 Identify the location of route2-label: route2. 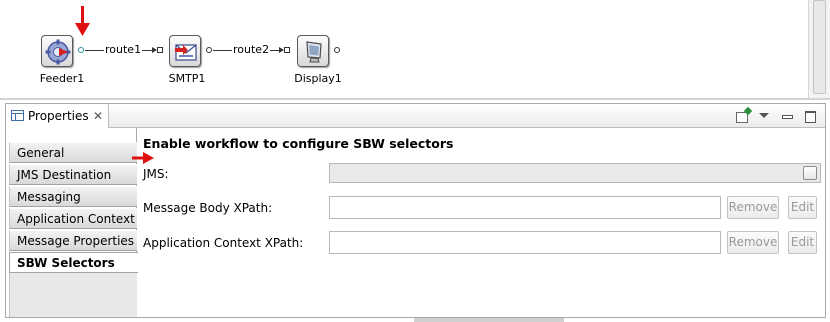
(251, 49).